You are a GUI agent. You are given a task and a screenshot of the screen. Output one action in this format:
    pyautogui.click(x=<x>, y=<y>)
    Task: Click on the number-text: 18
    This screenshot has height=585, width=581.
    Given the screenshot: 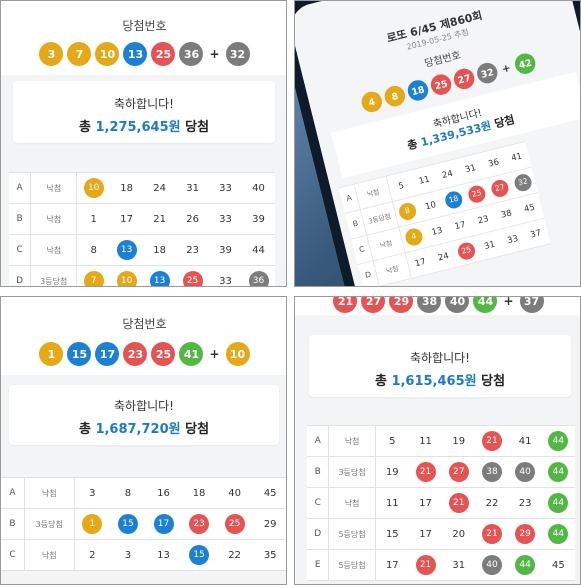 What is the action you would take?
    pyautogui.click(x=159, y=250)
    